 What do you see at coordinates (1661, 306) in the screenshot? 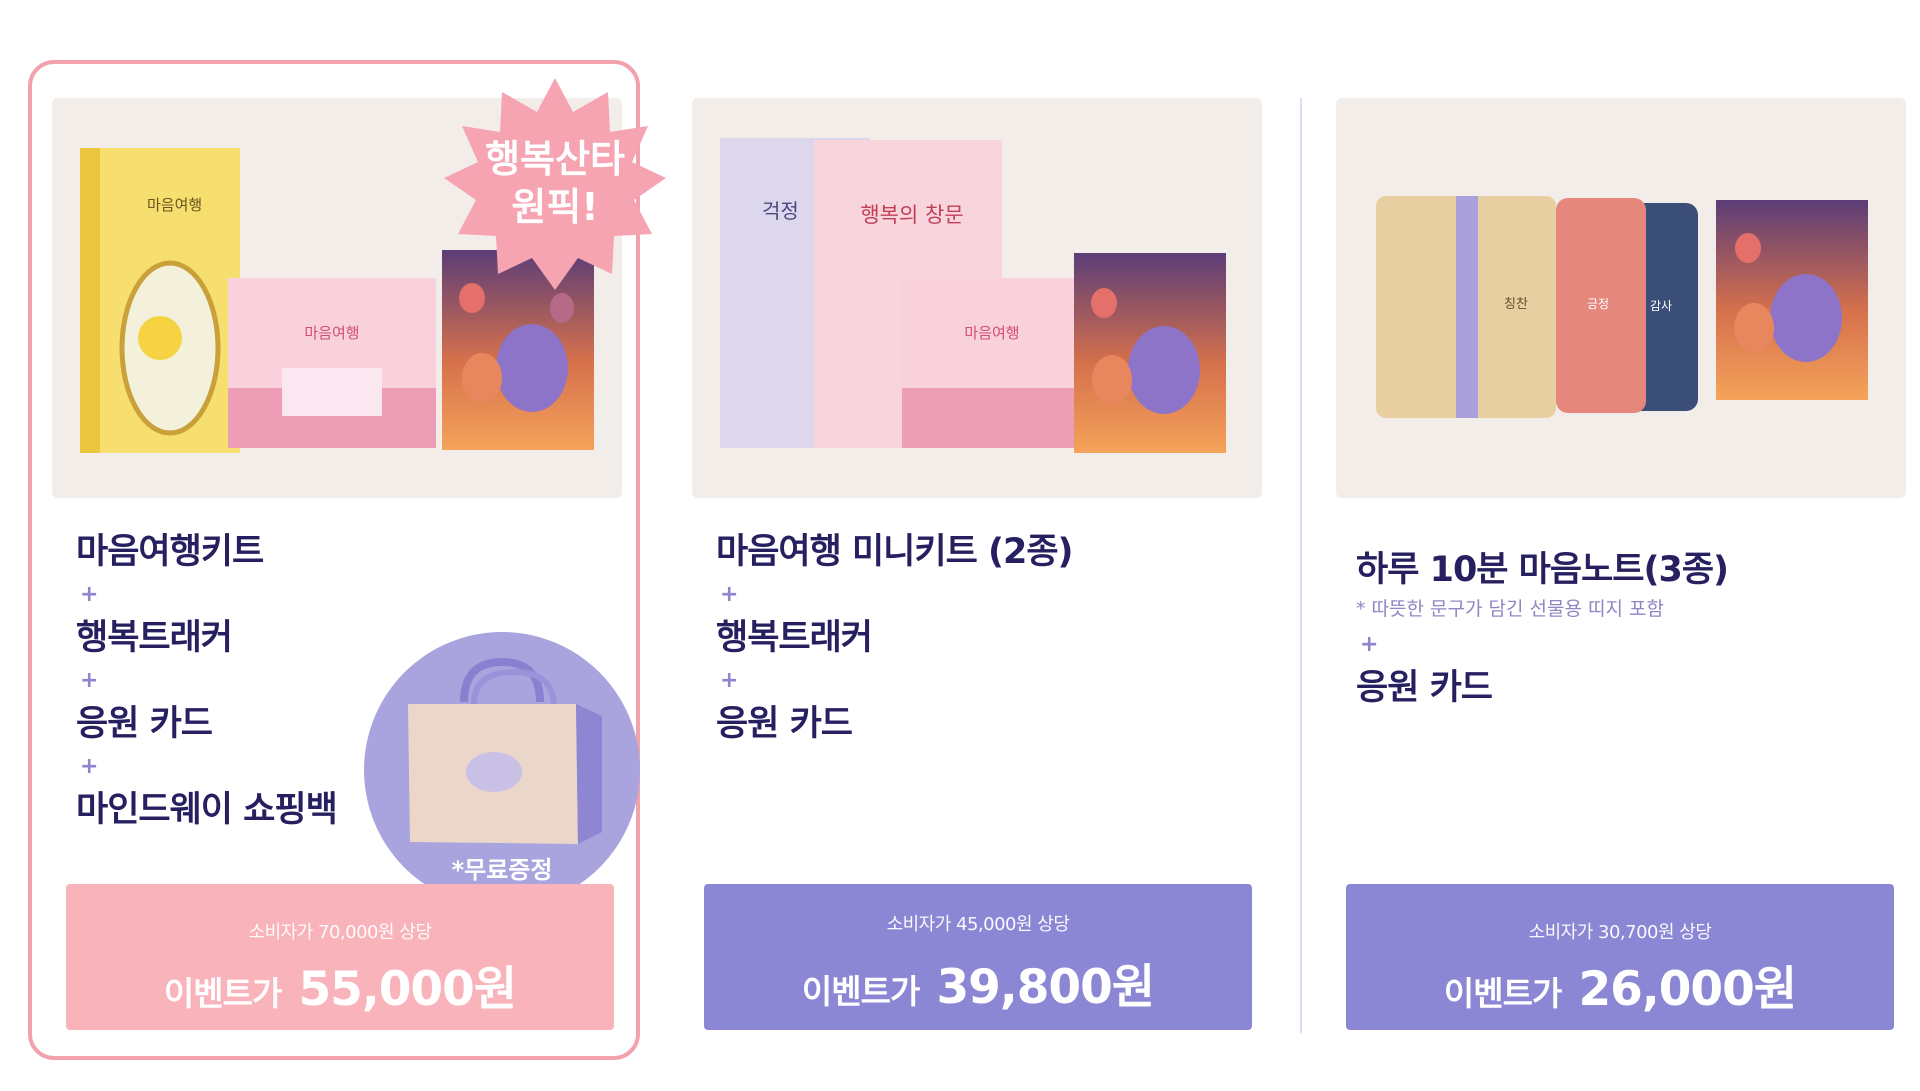
I see `note-gratitude-title: 감사` at bounding box center [1661, 306].